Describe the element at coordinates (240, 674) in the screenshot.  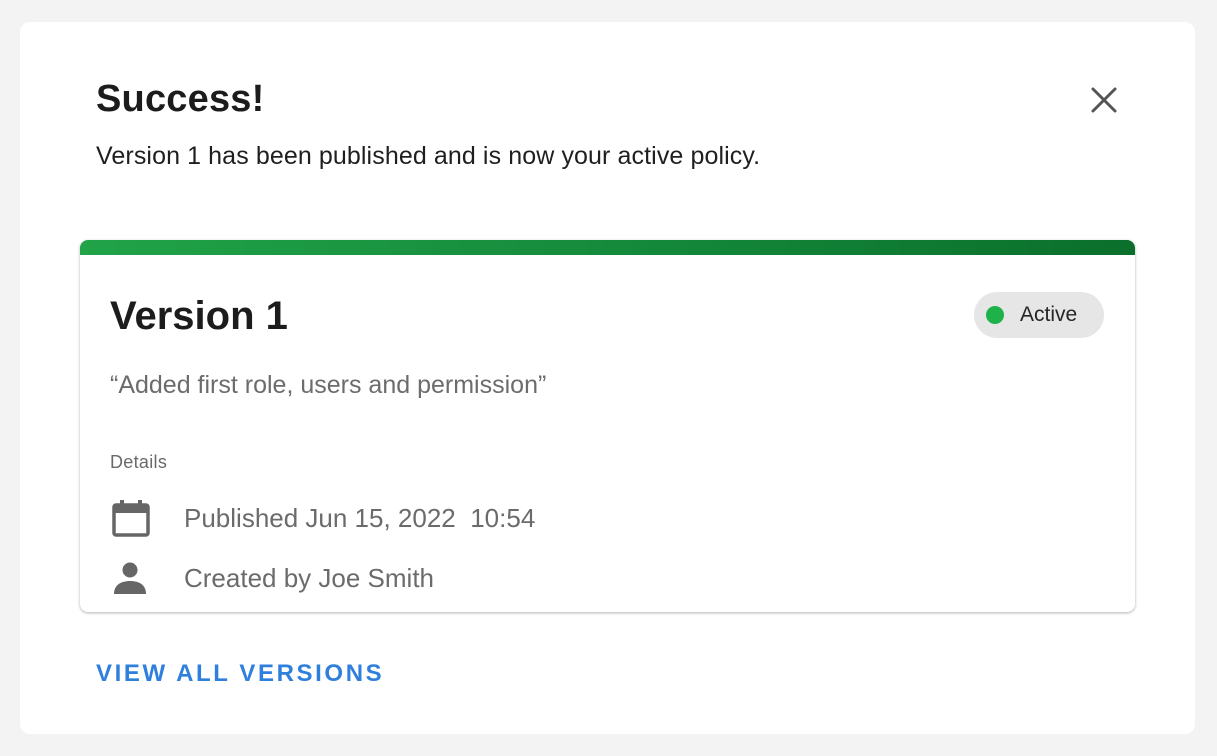
I see `view-all-versions-link: VIEW ALL VERSIONS` at that location.